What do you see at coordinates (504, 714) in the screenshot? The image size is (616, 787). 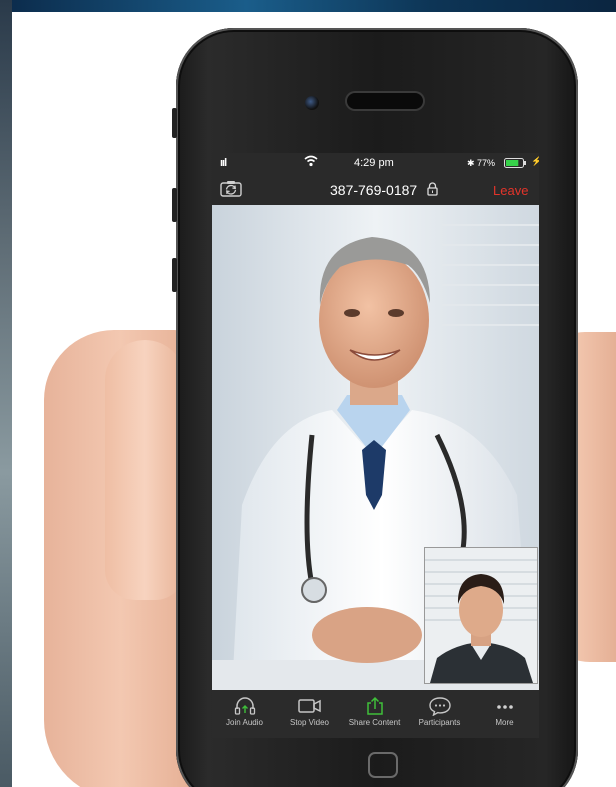 I see `more-button: More` at bounding box center [504, 714].